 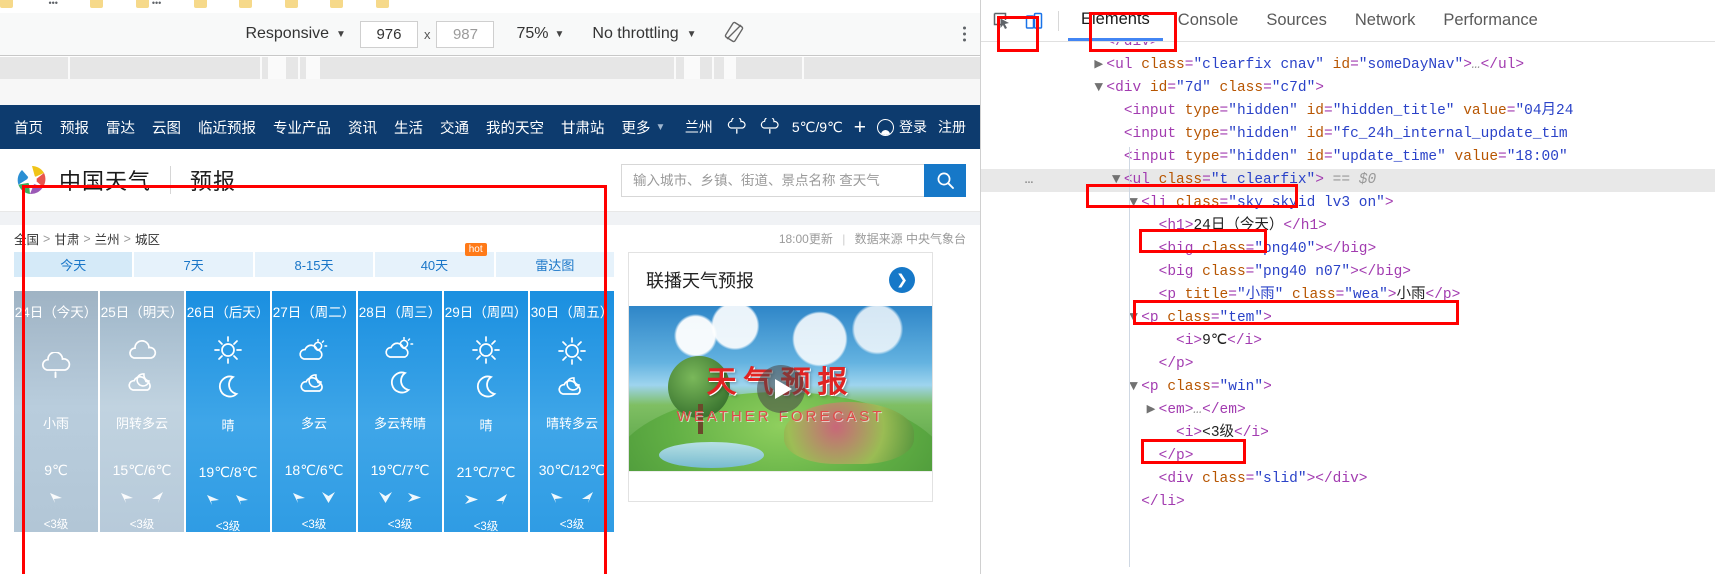 What do you see at coordinates (57, 411) in the screenshot?
I see `forecast-day-card: 24日（今天） 小雨 9℃ <3级` at bounding box center [57, 411].